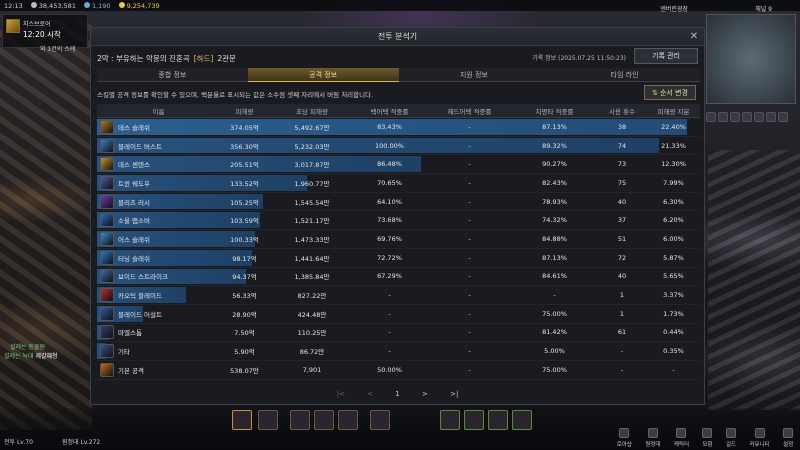  I want to click on prev-page-button: <, so click(370, 394).